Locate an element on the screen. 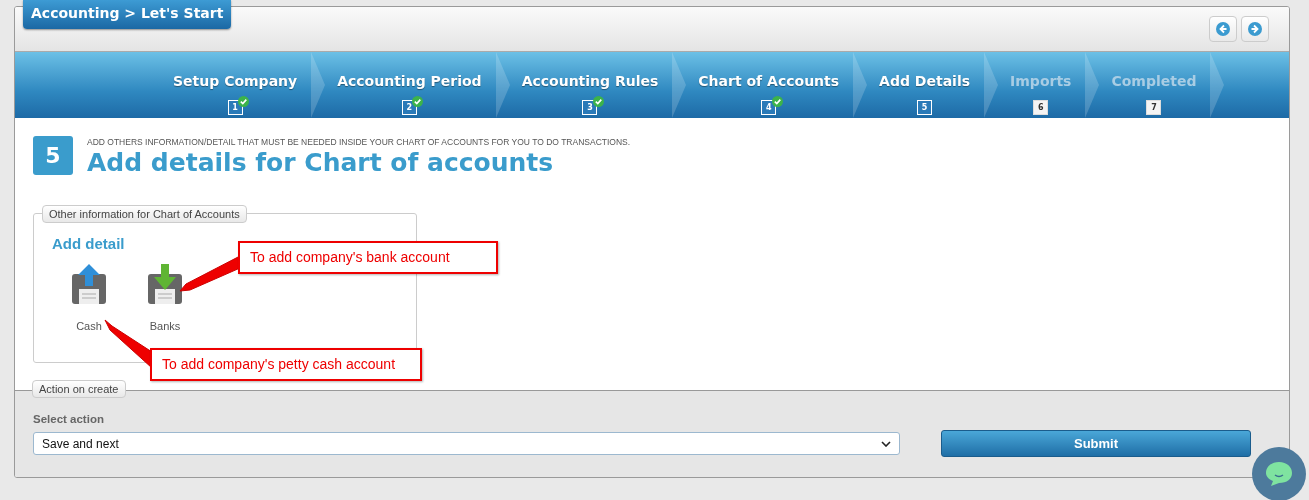  step-label: Completed is located at coordinates (1154, 81).